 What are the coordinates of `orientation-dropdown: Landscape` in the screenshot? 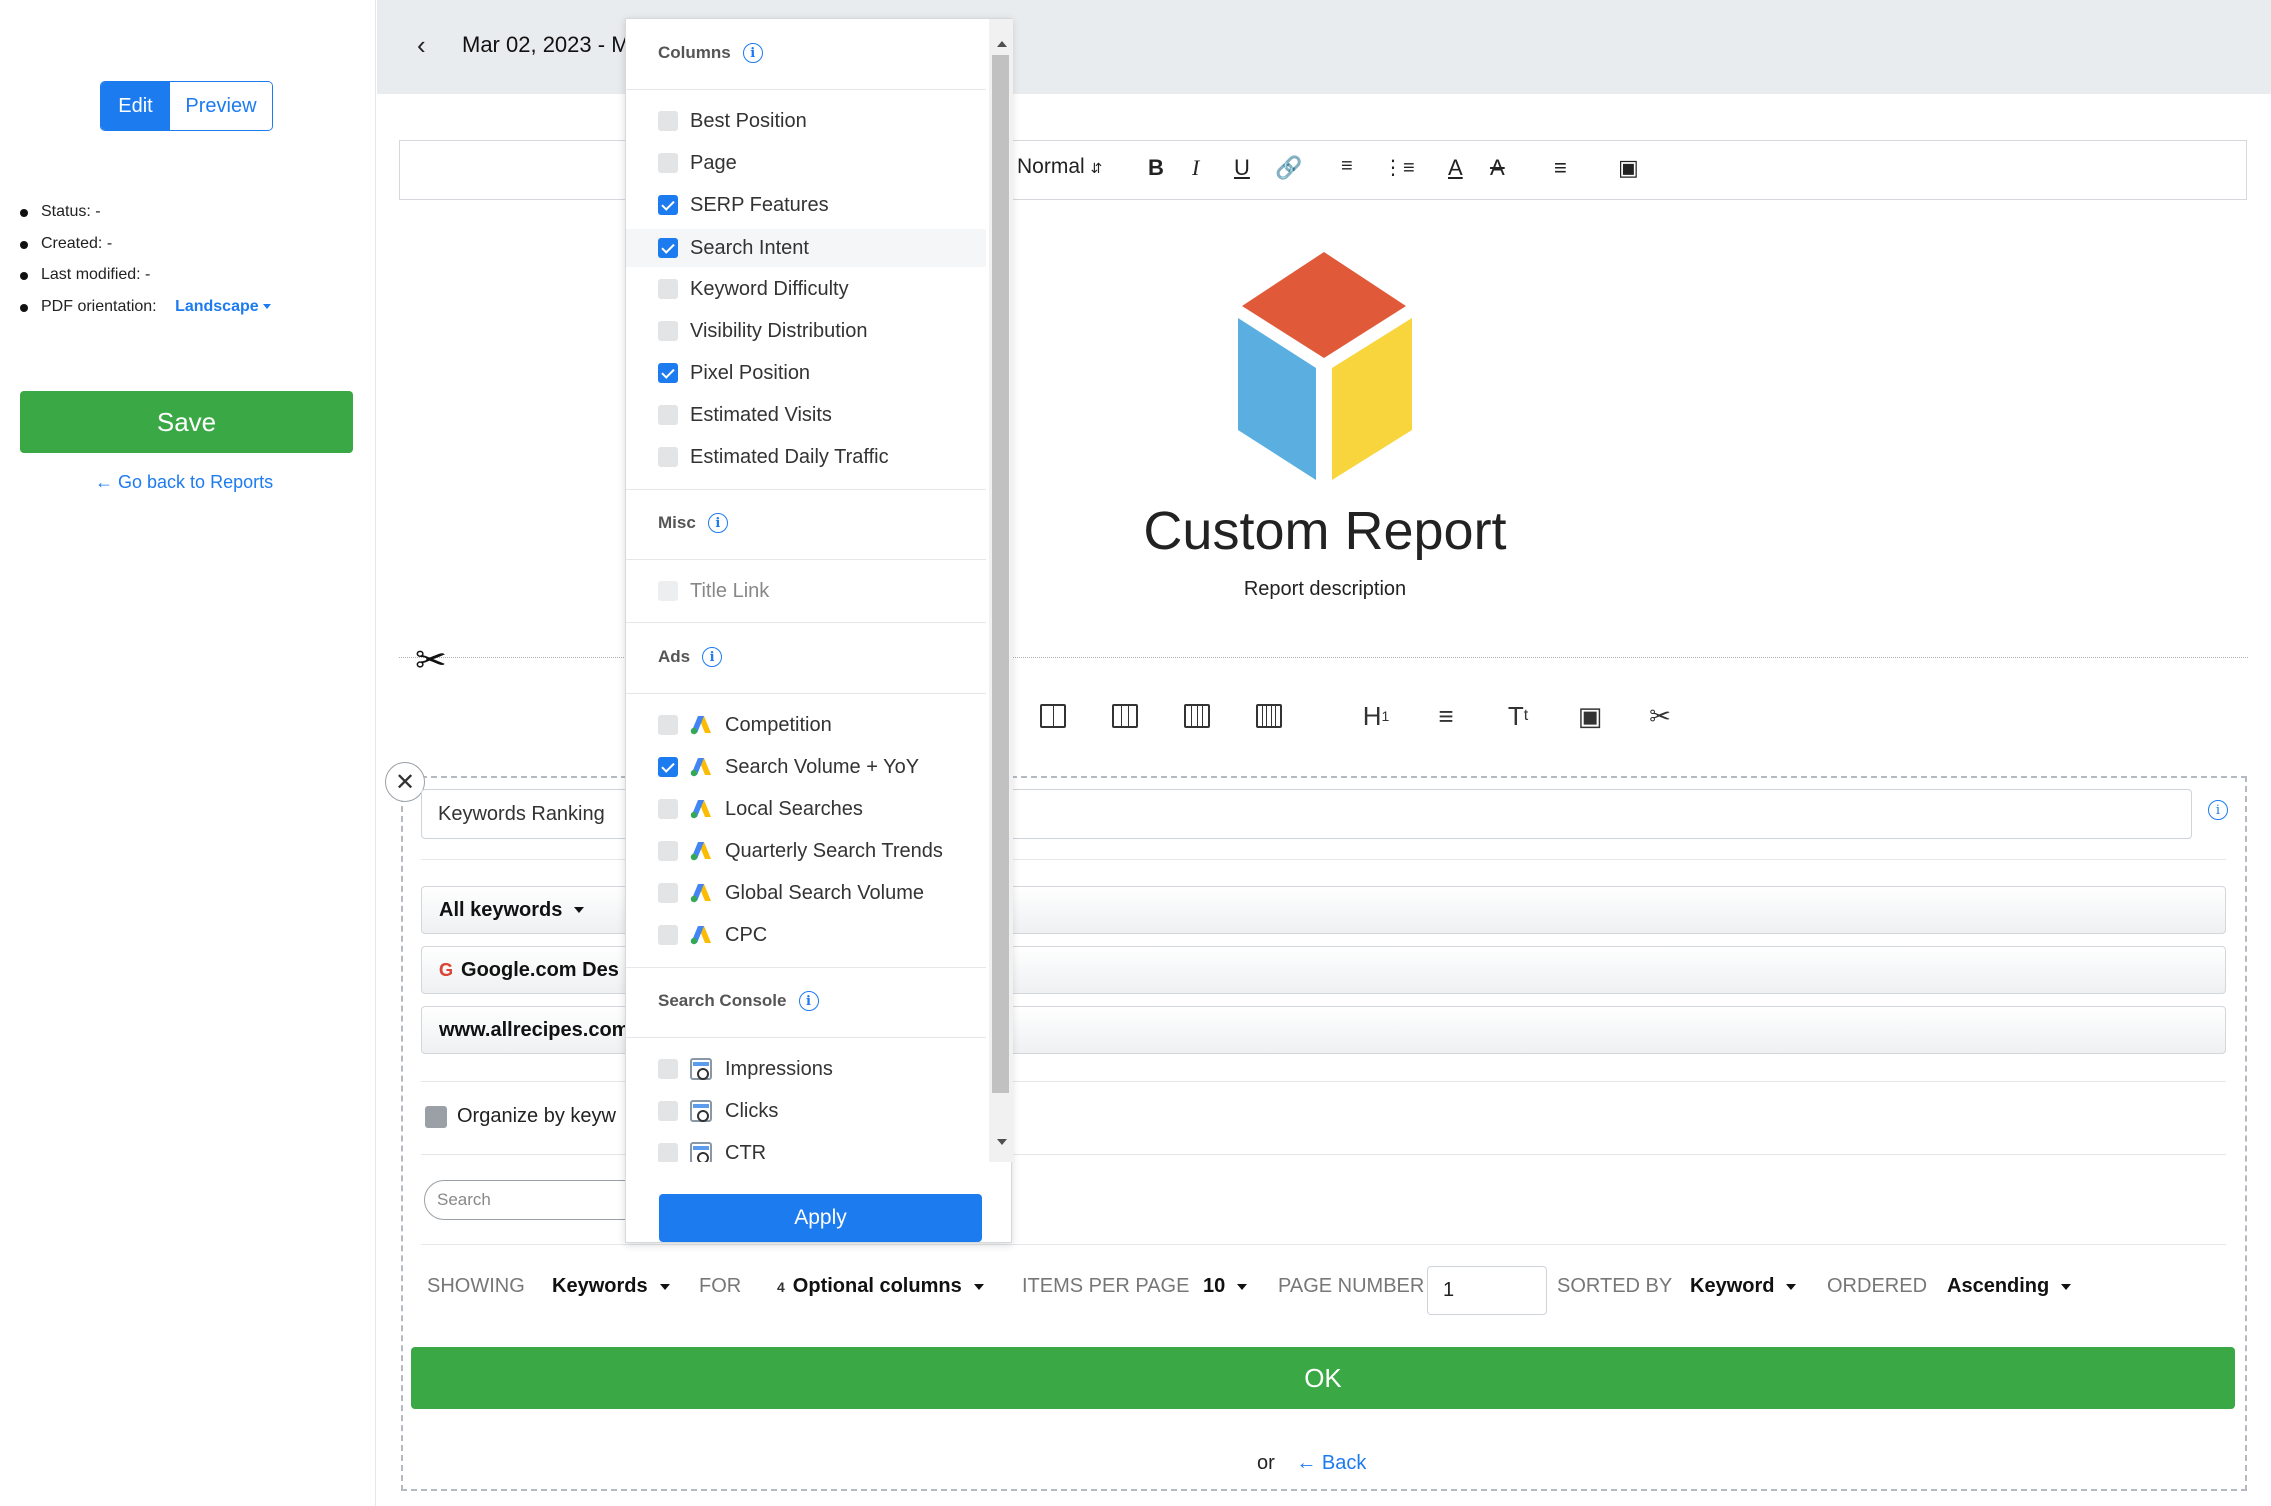 It's located at (223, 306).